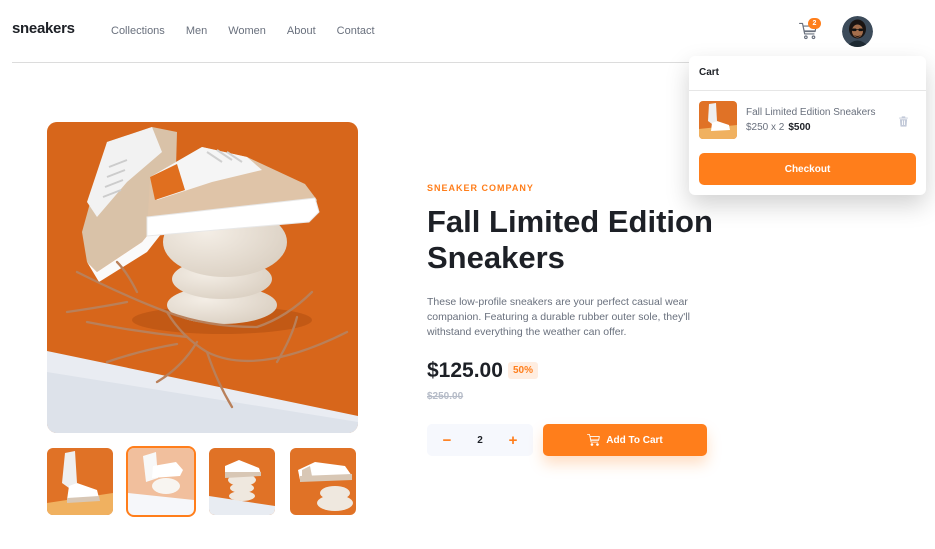 This screenshot has height=549, width=935. I want to click on nav-contact: Contact, so click(356, 31).